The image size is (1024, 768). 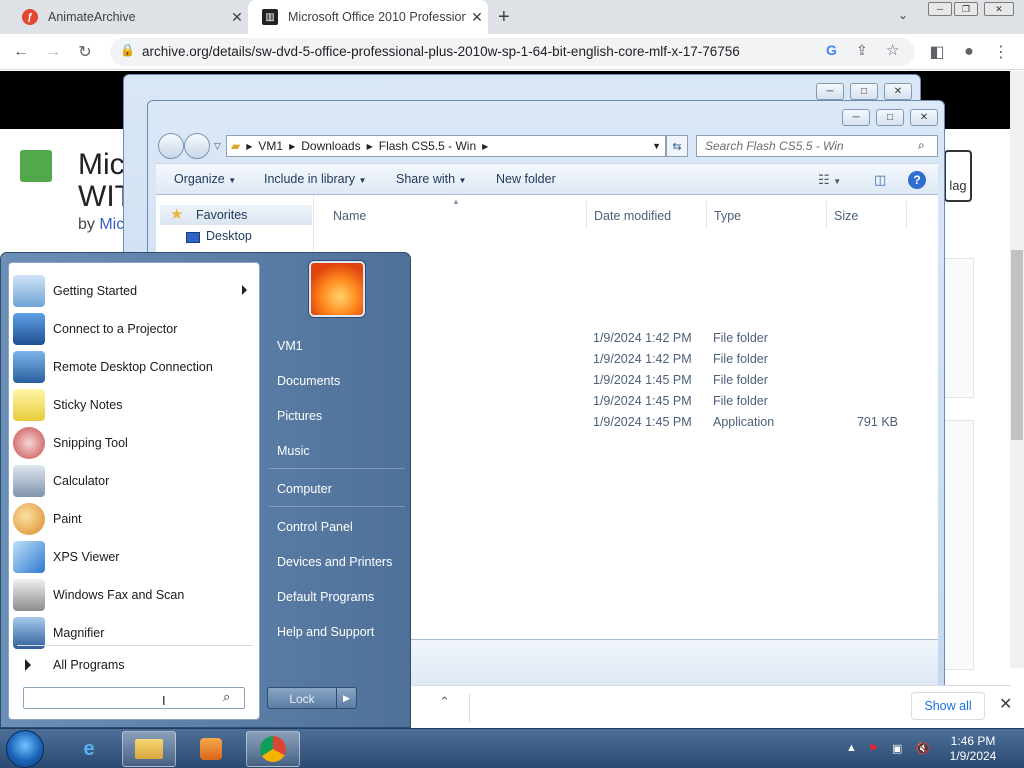 I want to click on user-picture, so click(x=337, y=289).